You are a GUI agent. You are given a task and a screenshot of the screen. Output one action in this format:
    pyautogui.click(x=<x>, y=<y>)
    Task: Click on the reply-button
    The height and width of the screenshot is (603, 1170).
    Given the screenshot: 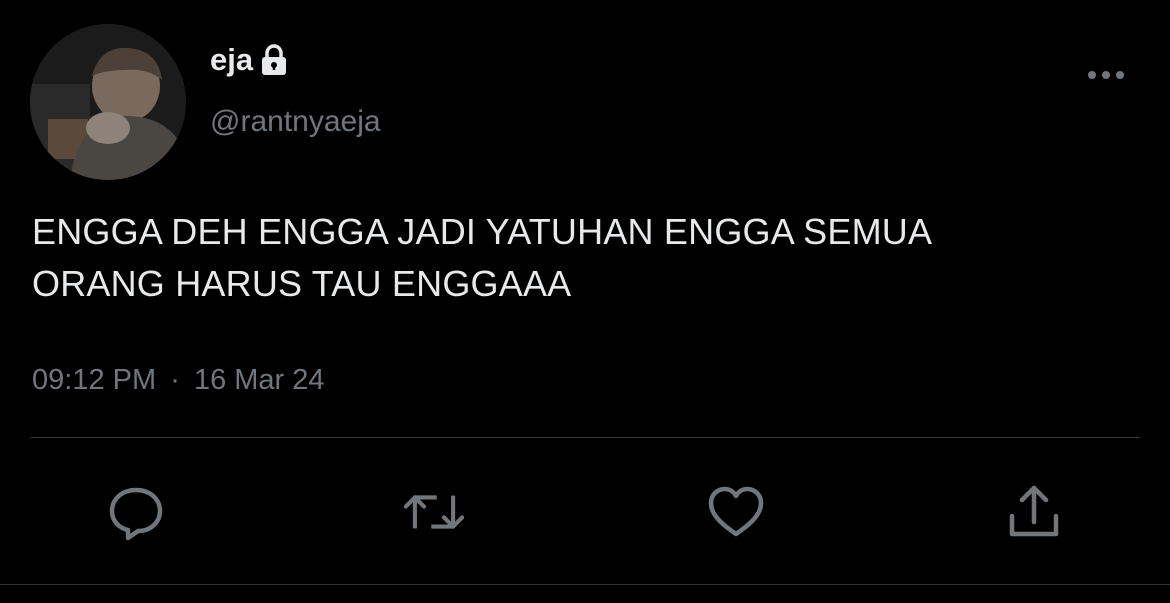 What is the action you would take?
    pyautogui.click(x=136, y=512)
    